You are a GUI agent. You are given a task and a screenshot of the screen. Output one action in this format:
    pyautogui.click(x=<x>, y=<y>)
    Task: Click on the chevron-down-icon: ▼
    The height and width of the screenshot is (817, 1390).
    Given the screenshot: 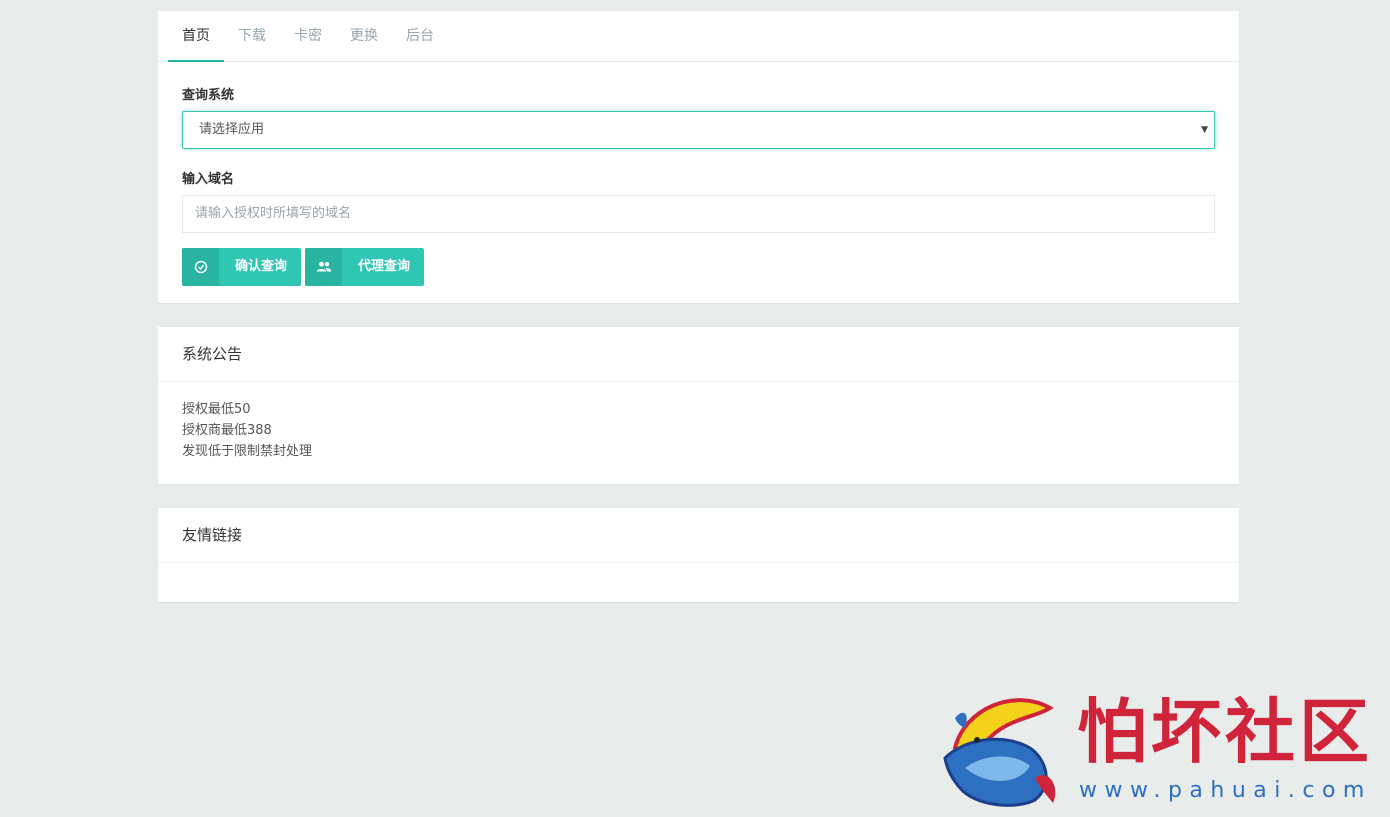 What is the action you would take?
    pyautogui.click(x=1204, y=130)
    